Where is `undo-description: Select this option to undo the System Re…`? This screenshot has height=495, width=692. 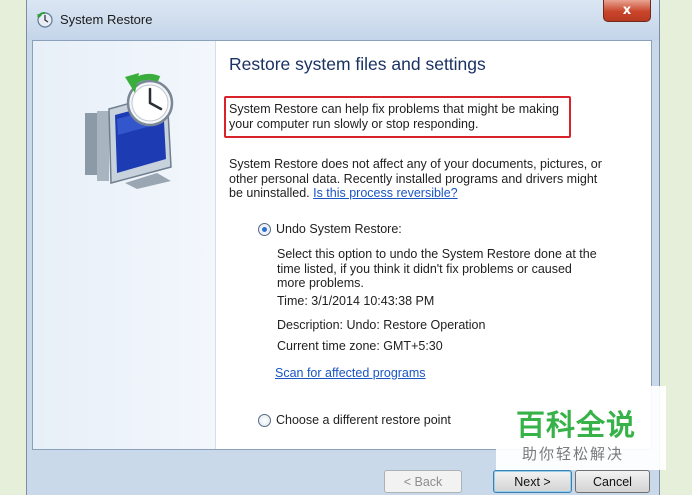
undo-description: Select this option to undo the System Re… is located at coordinates (437, 268).